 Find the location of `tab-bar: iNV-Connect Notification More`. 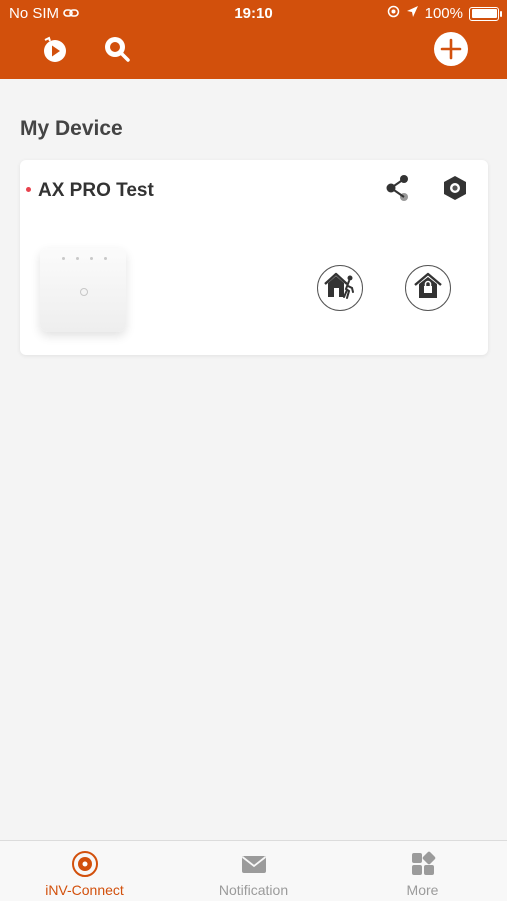

tab-bar: iNV-Connect Notification More is located at coordinates (253, 870).